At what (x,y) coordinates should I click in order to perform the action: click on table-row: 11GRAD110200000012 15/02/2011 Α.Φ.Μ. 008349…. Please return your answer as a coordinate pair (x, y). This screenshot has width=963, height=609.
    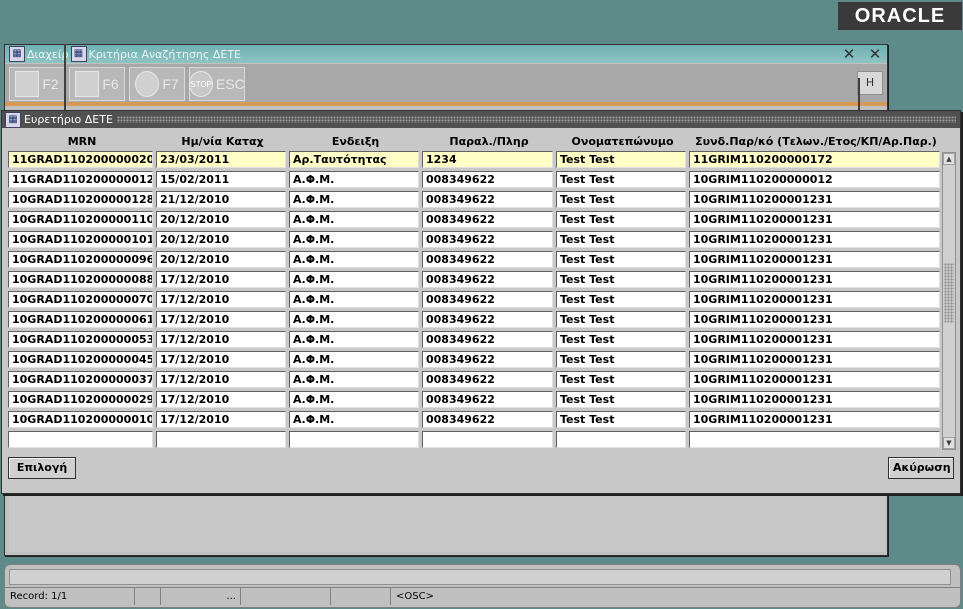
    Looking at the image, I should click on (475, 181).